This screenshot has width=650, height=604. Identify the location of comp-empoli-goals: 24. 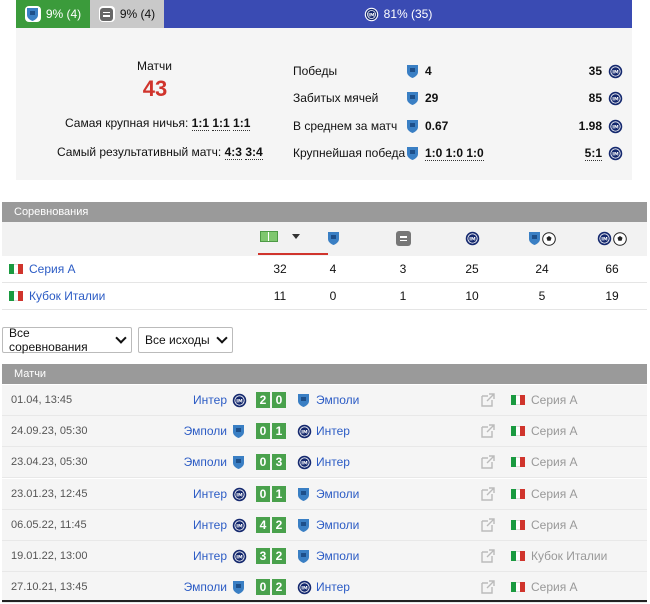
(542, 269).